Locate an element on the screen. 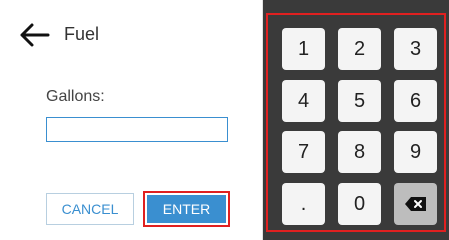  enter-button: ENTER is located at coordinates (186, 209).